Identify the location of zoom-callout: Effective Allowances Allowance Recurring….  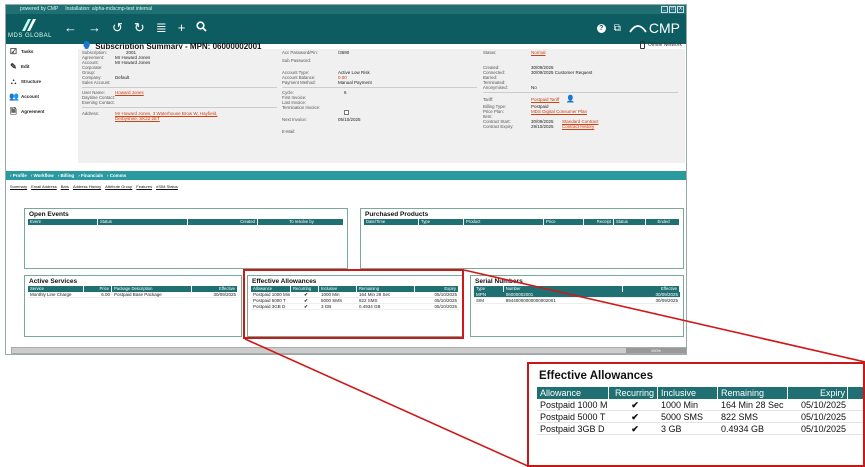
(696, 414).